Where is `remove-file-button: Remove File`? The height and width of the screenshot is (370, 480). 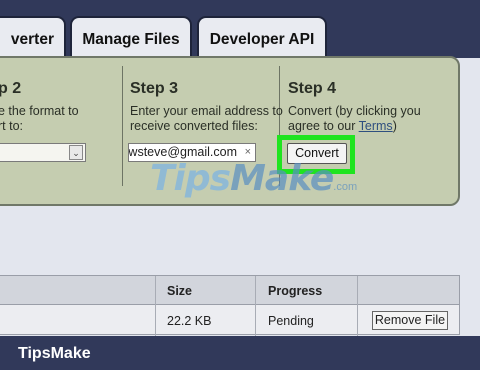 remove-file-button: Remove File is located at coordinates (410, 320).